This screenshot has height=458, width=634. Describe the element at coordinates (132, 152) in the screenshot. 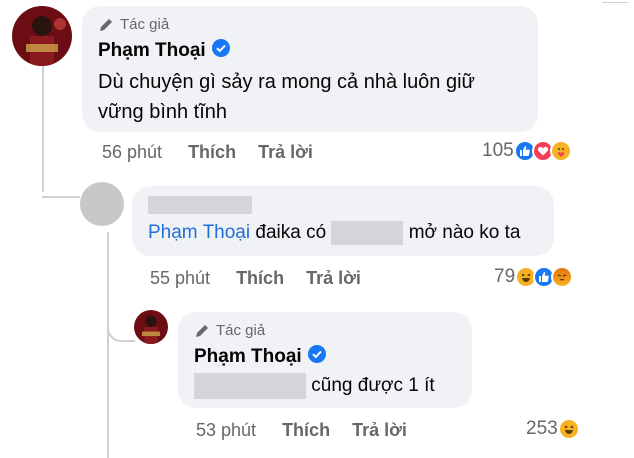

I see `timestamp: 56 phút` at that location.